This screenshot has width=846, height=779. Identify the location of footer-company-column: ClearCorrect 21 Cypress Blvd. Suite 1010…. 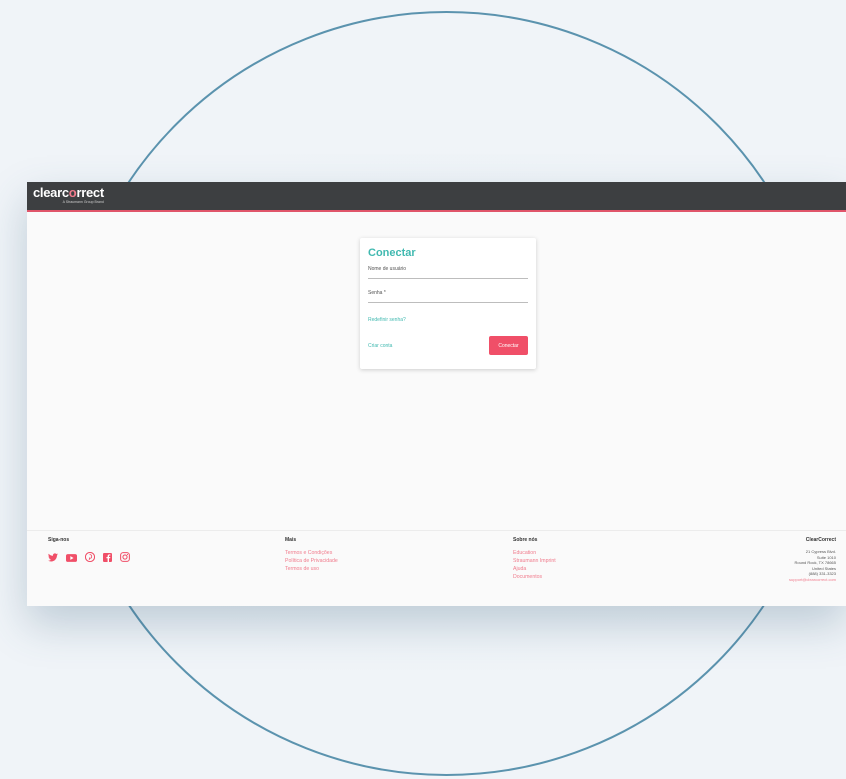
(812, 560).